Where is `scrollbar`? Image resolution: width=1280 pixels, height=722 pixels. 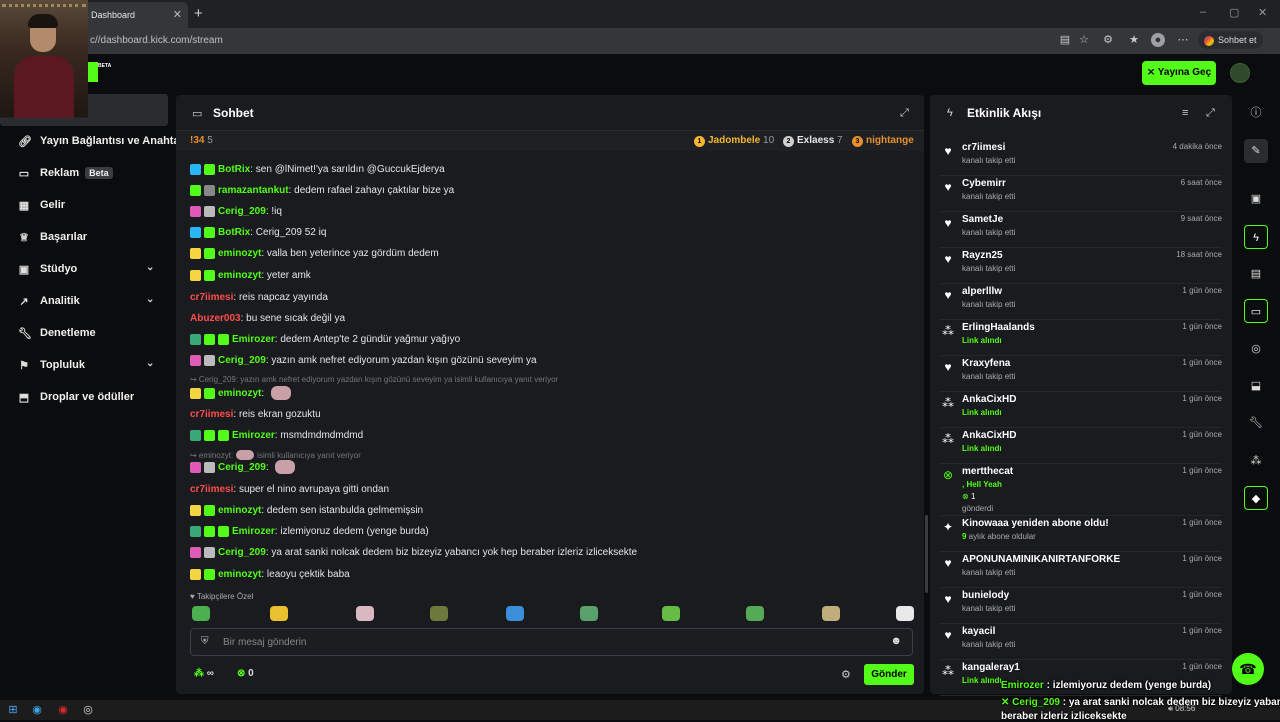 scrollbar is located at coordinates (926, 554).